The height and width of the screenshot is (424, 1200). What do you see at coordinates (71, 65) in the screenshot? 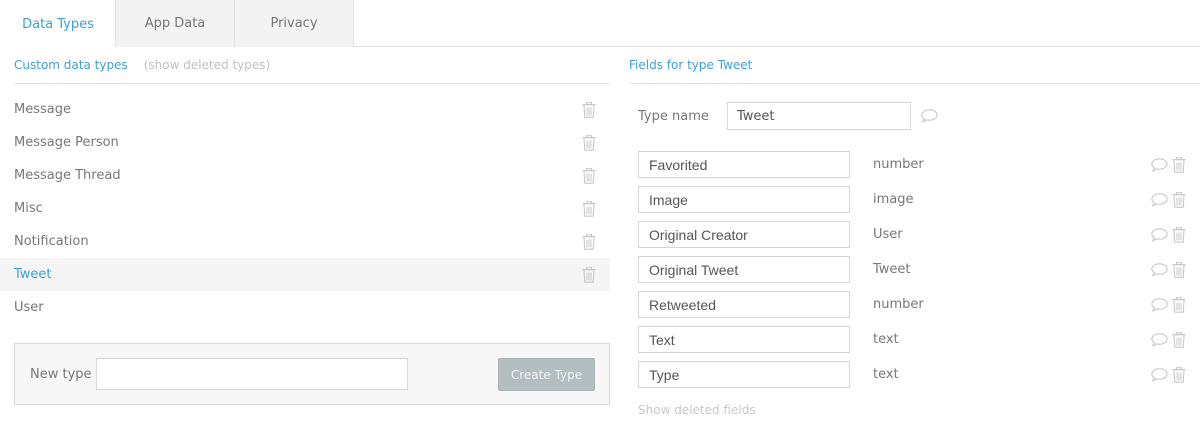
I see `custom-types-title: Custom data types` at bounding box center [71, 65].